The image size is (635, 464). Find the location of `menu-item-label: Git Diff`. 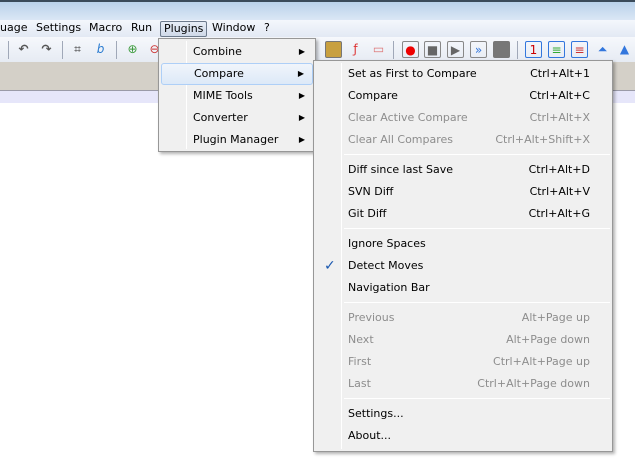

menu-item-label: Git Diff is located at coordinates (367, 213).